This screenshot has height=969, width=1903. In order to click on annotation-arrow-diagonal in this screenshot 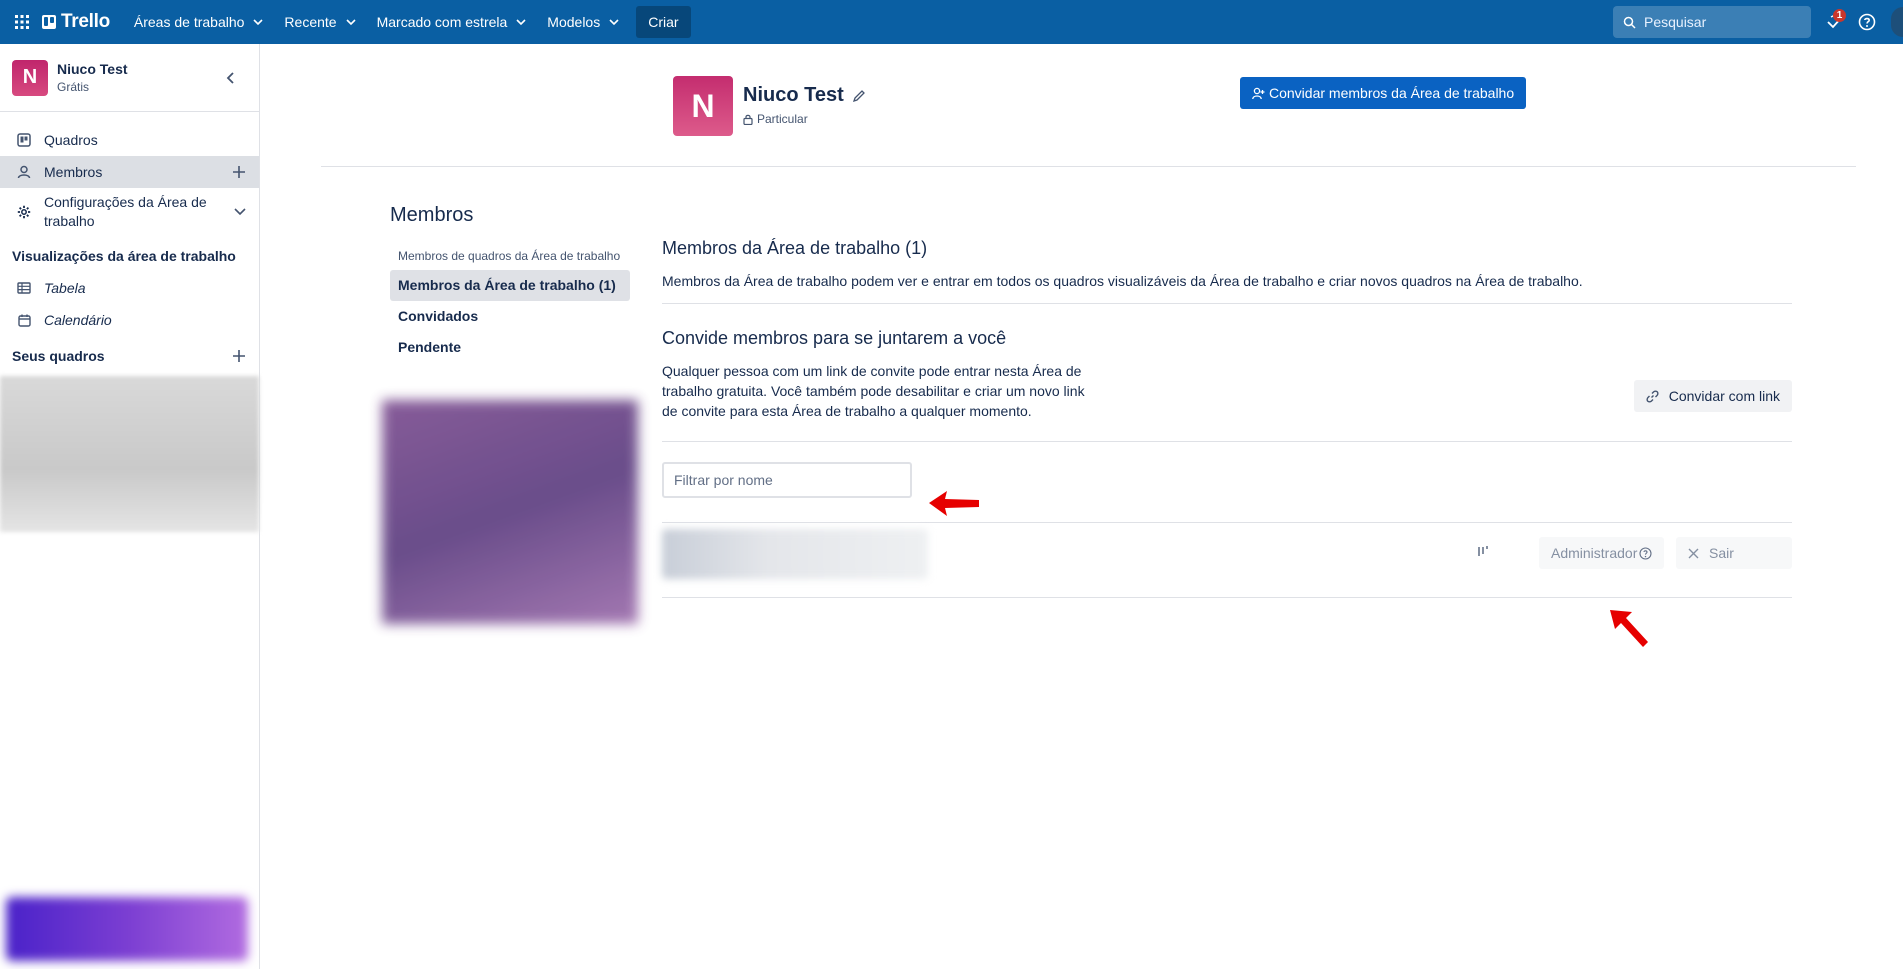, I will do `click(1629, 628)`.